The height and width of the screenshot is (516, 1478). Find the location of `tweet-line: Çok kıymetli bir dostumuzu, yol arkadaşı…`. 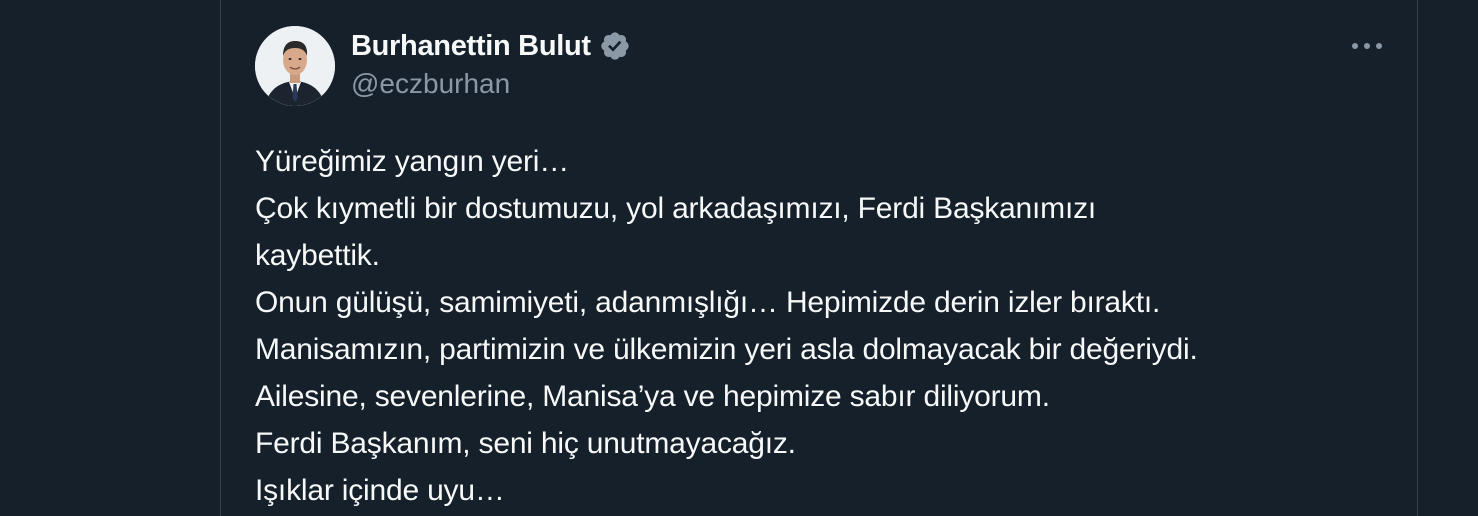

tweet-line: Çok kıymetli bir dostumuzu, yol arkadaşı… is located at coordinates (676, 208).